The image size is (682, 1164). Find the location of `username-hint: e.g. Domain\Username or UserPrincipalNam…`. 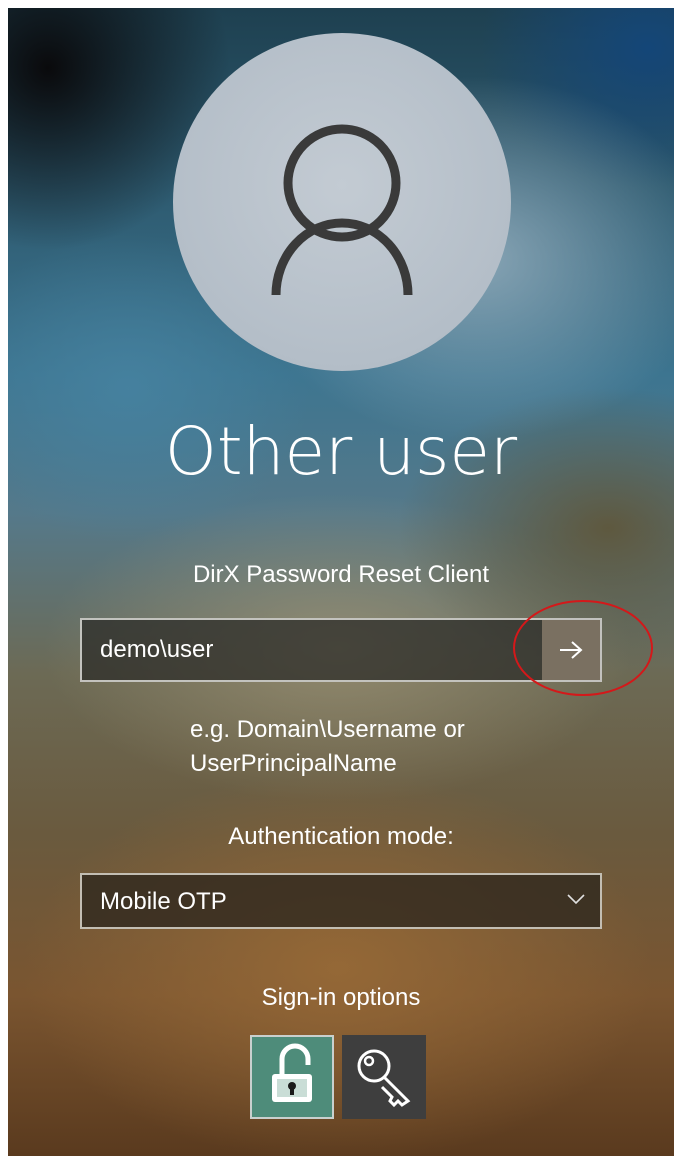

username-hint: e.g. Domain\Username or UserPrincipalNam… is located at coordinates (390, 747).